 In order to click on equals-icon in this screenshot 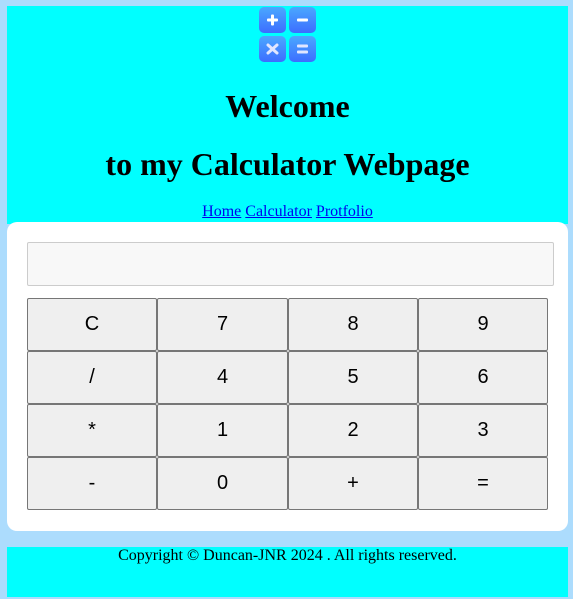, I will do `click(302, 49)`.